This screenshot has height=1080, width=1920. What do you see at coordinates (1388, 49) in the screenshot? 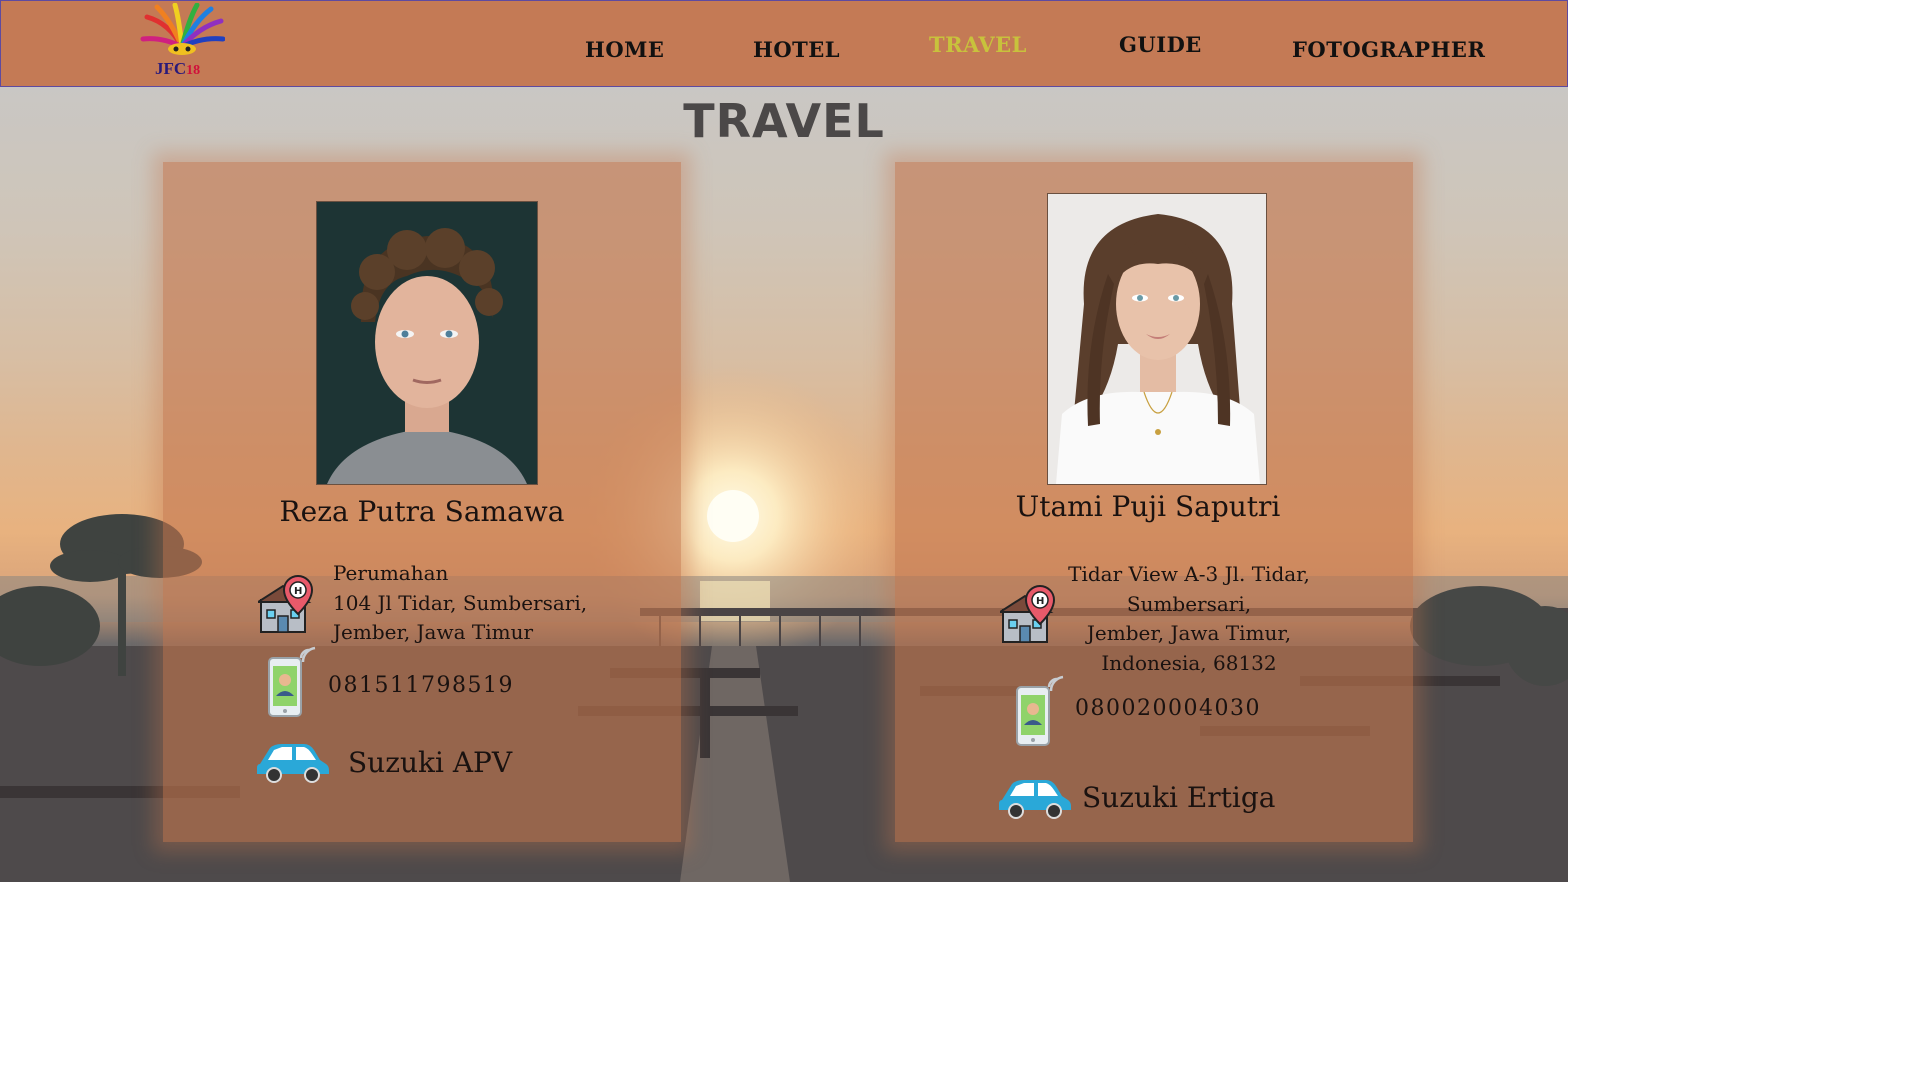
I see `nav-fotographer: FOTOGRAPHER` at bounding box center [1388, 49].